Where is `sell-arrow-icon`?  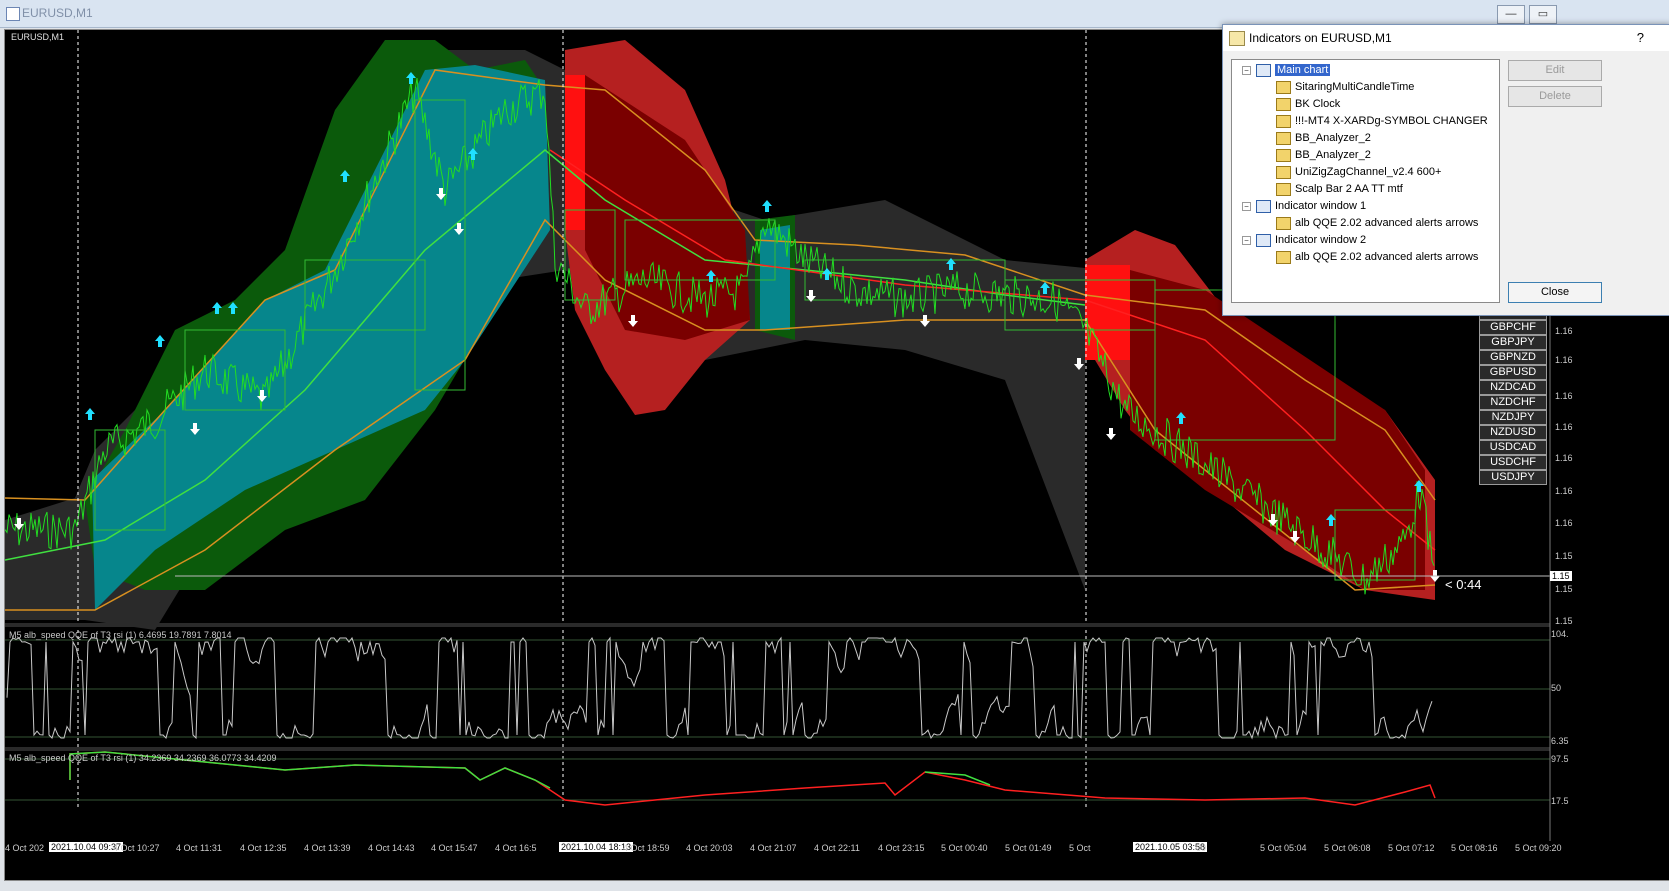 sell-arrow-icon is located at coordinates (1111, 434).